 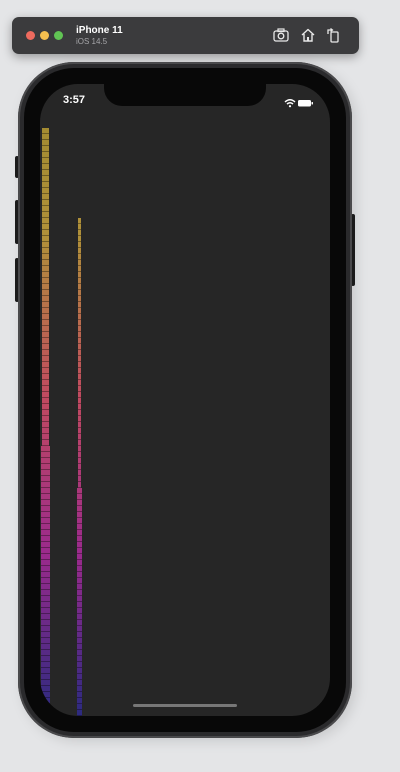 I want to click on zoom-window-button, so click(x=58, y=35).